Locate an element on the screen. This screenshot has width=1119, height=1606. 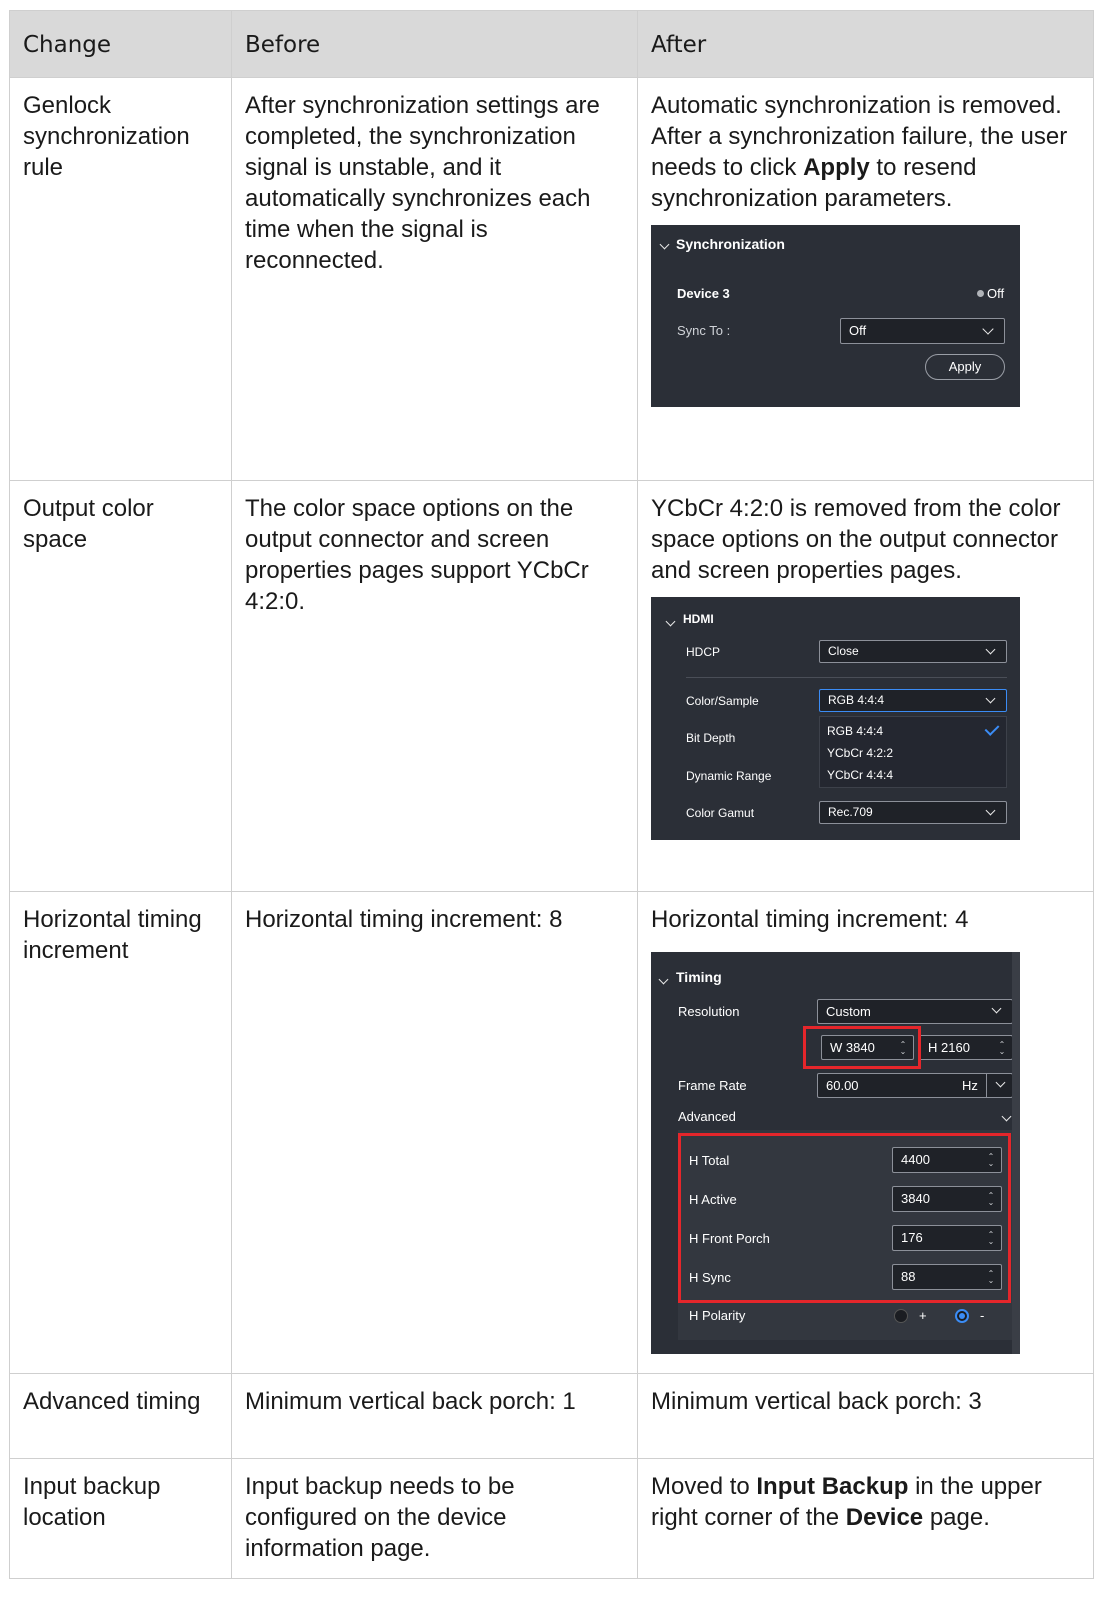
device-label: Device 3 is located at coordinates (703, 293).